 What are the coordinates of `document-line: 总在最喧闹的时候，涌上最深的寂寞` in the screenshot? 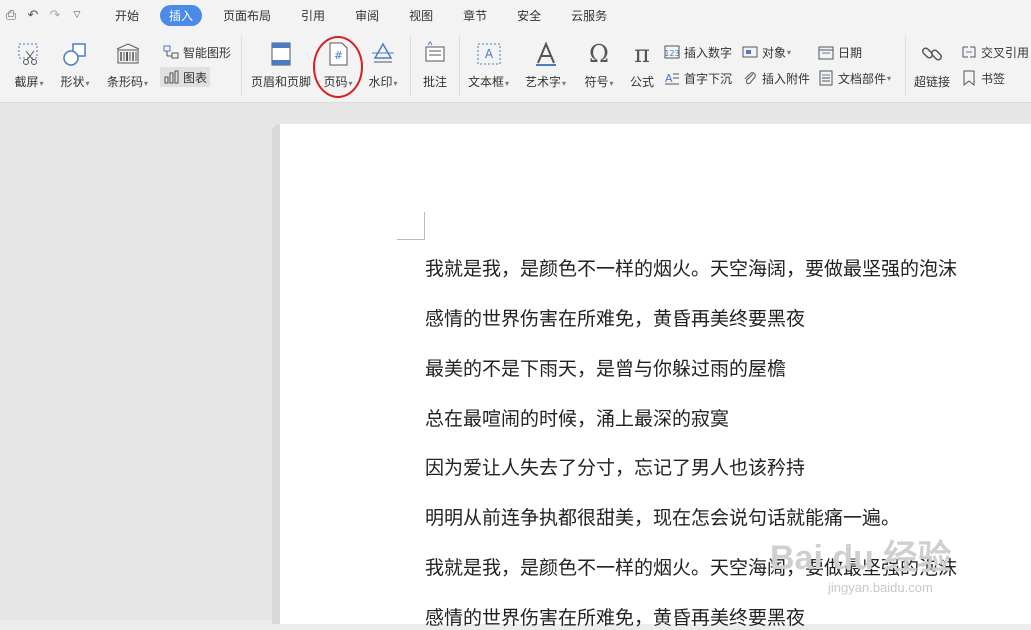 It's located at (577, 417).